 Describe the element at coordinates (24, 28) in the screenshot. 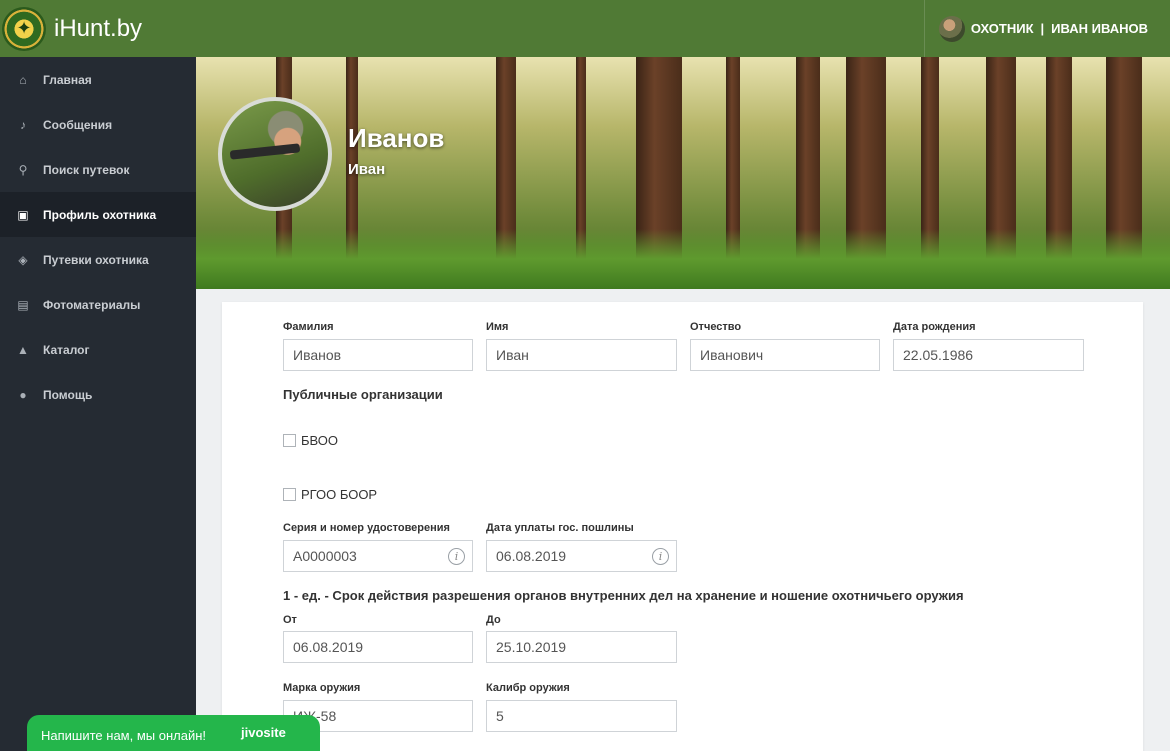

I see `emblem-icon: ✦` at that location.